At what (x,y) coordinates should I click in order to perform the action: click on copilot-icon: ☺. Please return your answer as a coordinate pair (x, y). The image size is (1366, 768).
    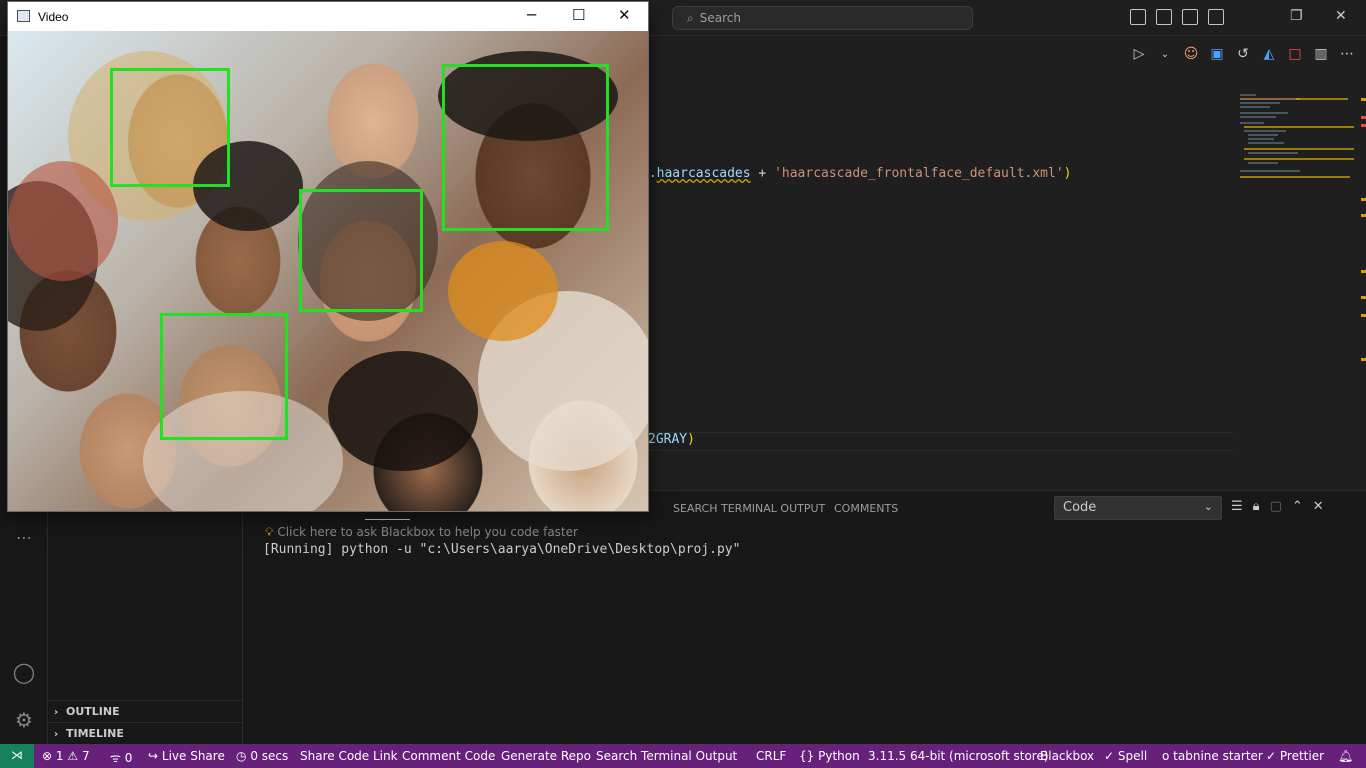
    Looking at the image, I should click on (1191, 54).